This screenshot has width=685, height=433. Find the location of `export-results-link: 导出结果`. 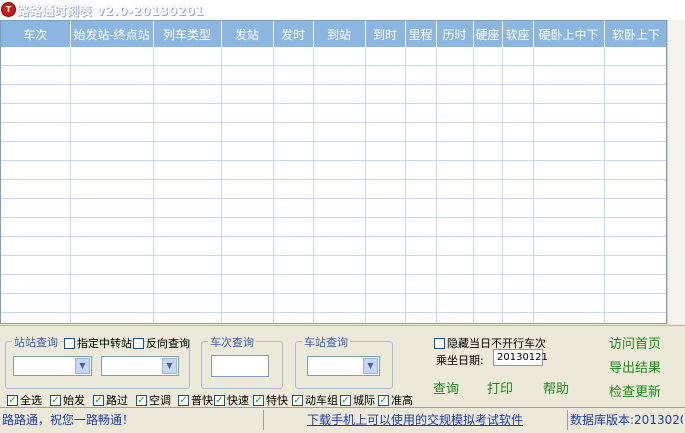

export-results-link: 导出结果 is located at coordinates (635, 366).